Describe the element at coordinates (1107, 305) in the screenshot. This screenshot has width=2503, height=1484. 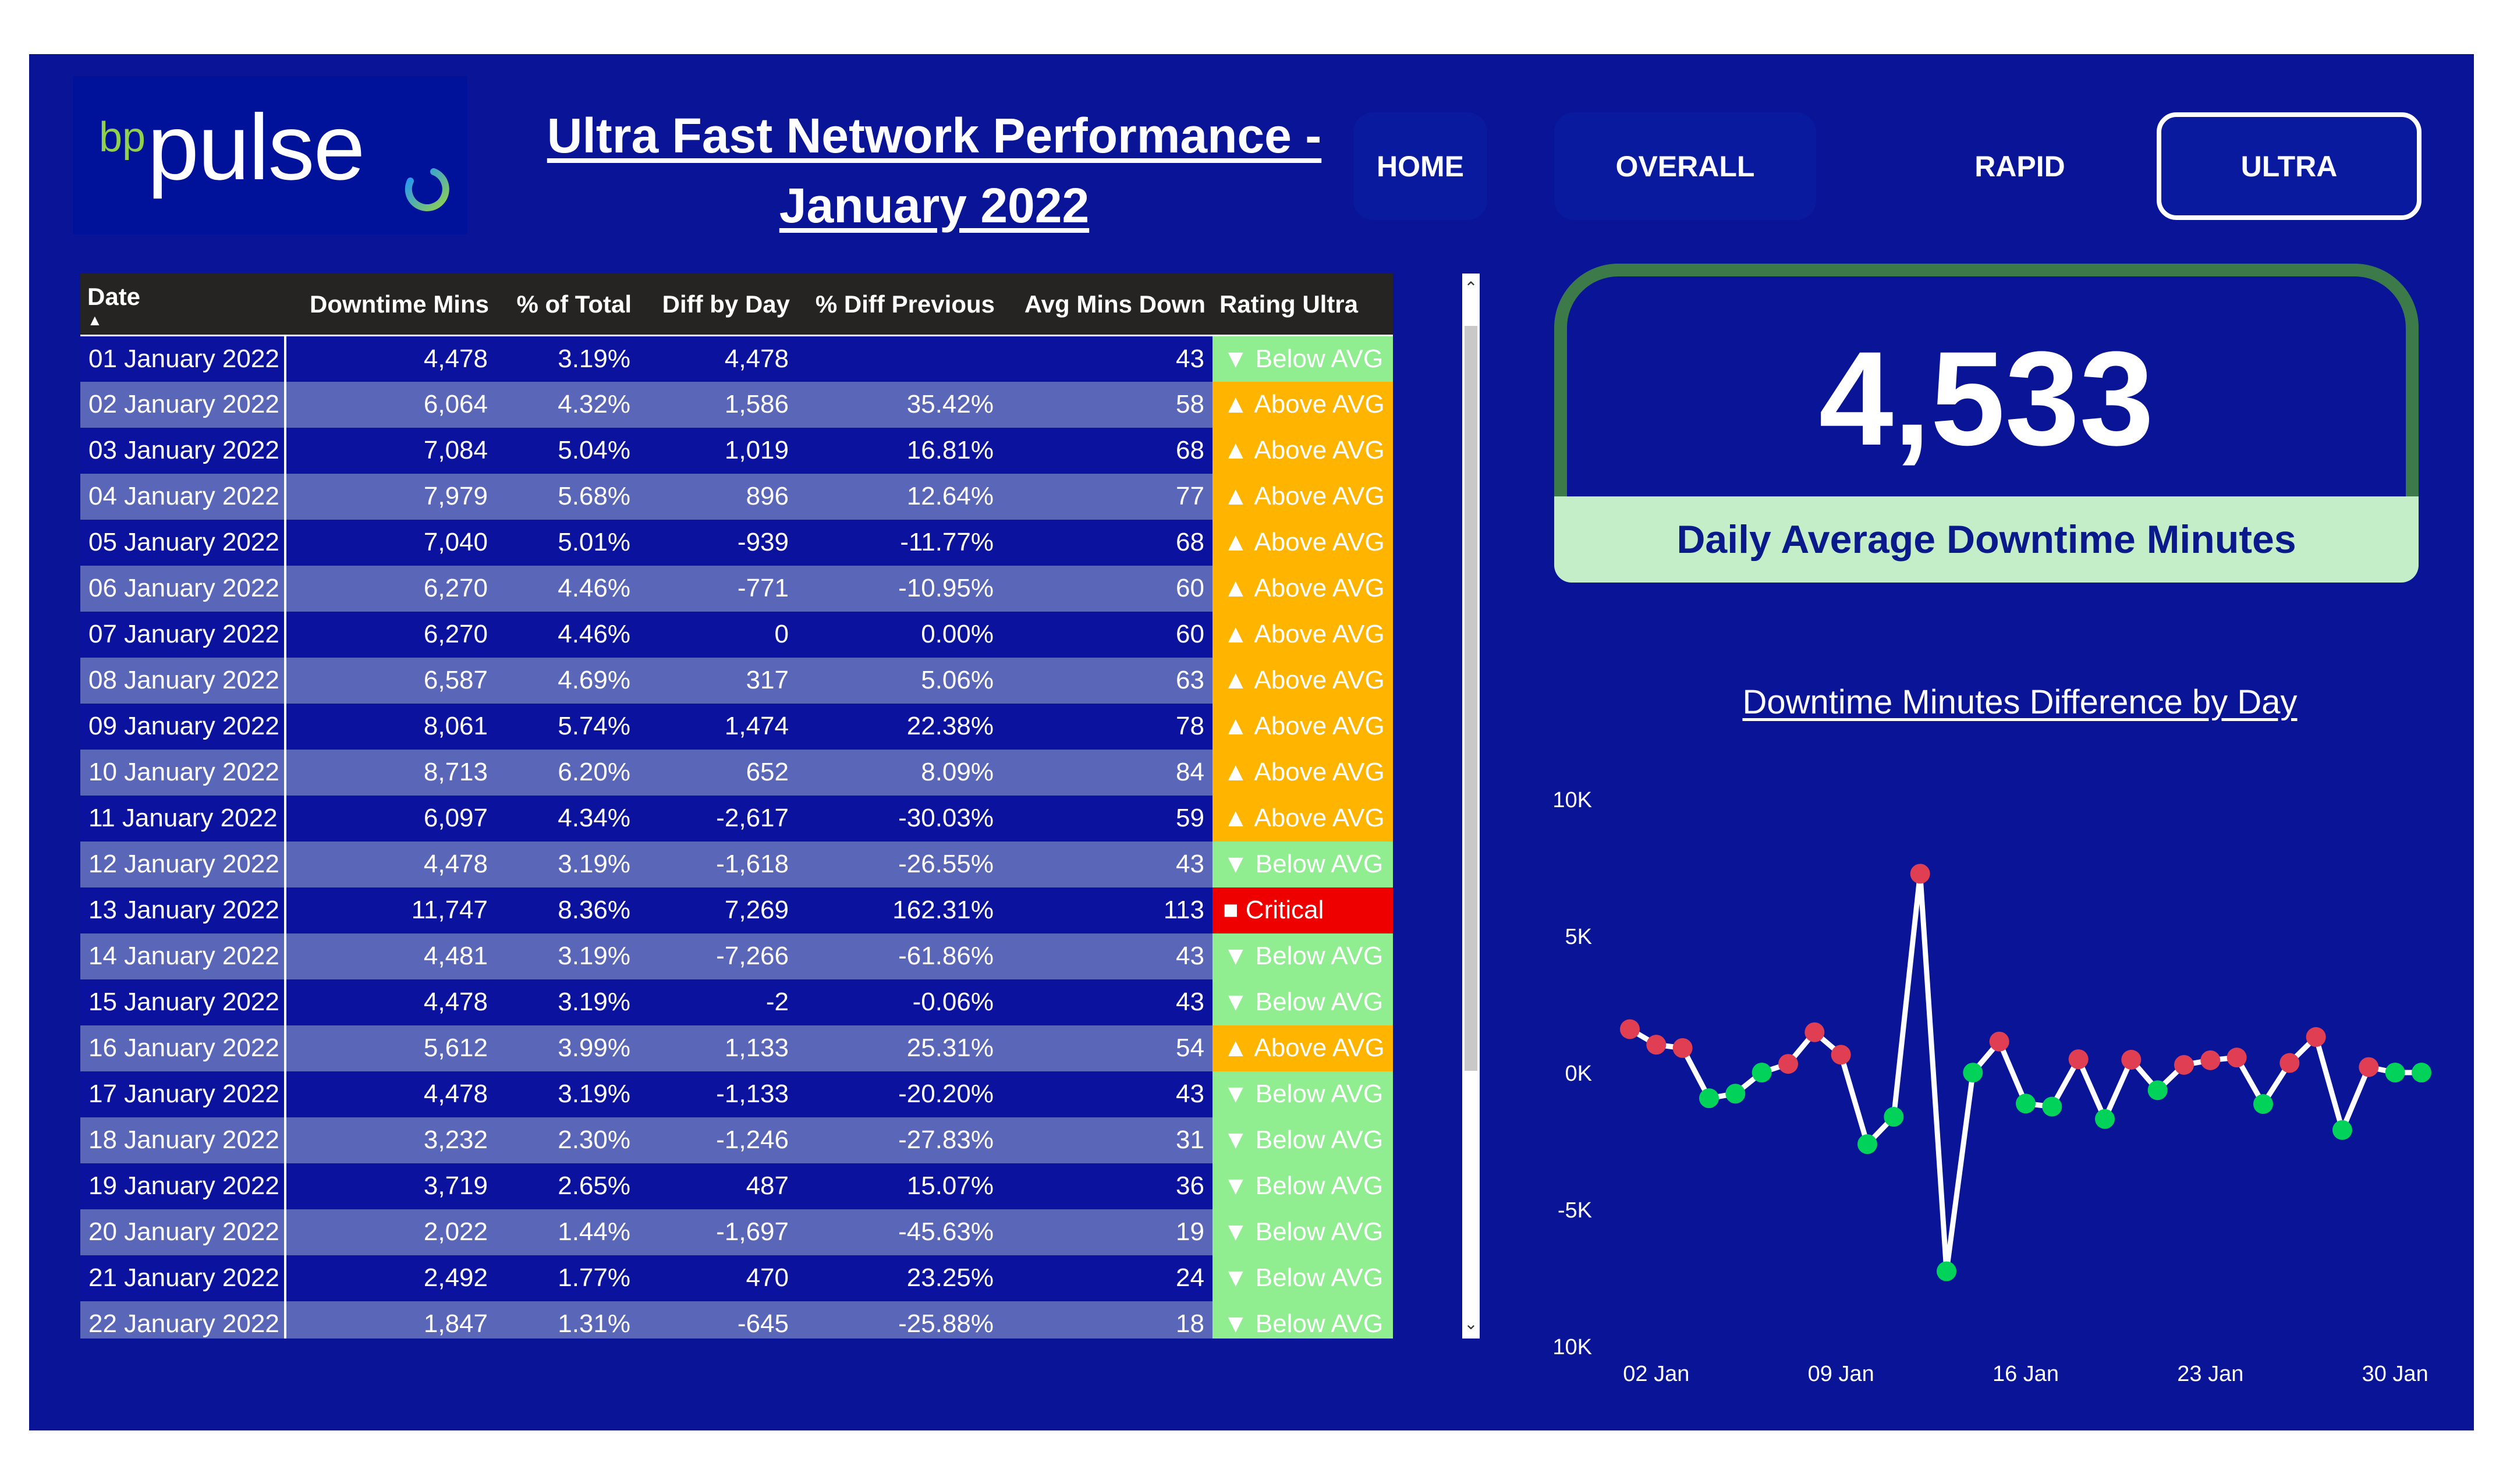
I see `column-header-avg-mins-down: Avg Mins Down` at that location.